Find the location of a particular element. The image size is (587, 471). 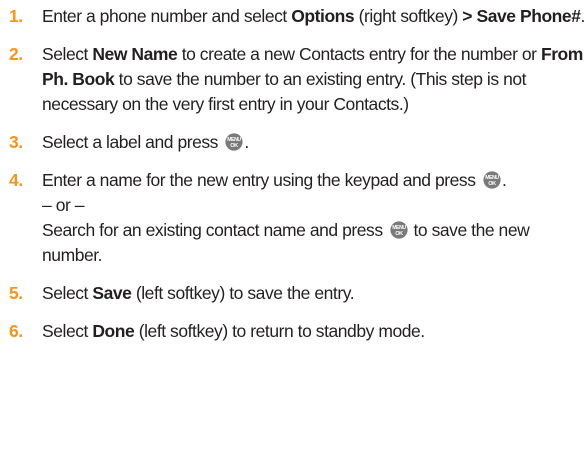

step-number: 2. is located at coordinates (16, 54).